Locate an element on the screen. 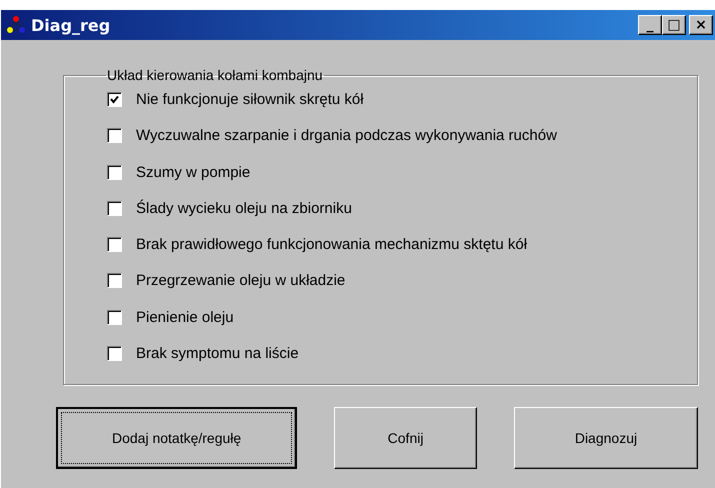 The image size is (715, 488). checkbox-label: Szumy w pompie is located at coordinates (193, 172).